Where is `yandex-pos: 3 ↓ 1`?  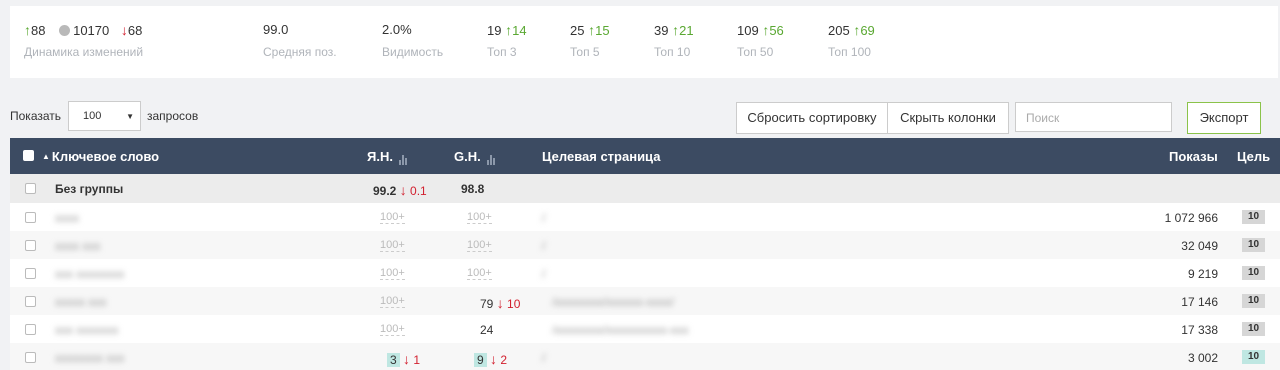 yandex-pos: 3 ↓ 1 is located at coordinates (403, 359).